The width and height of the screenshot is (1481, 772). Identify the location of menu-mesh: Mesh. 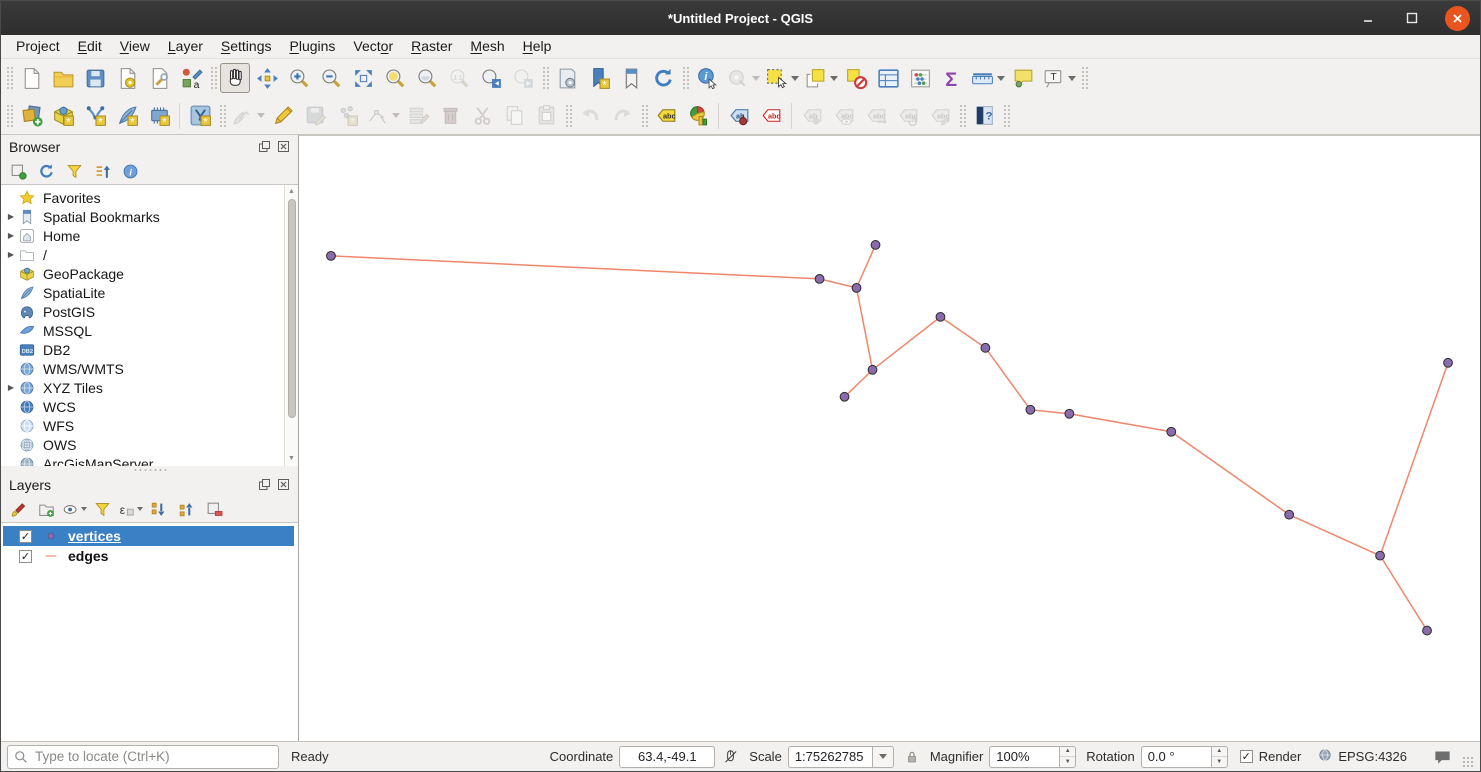
(487, 47).